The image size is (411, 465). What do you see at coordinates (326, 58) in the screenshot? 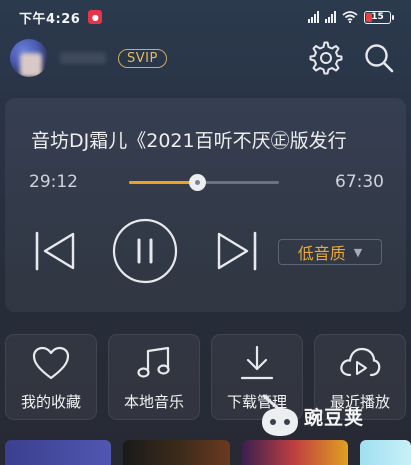
I see `settings-icon` at bounding box center [326, 58].